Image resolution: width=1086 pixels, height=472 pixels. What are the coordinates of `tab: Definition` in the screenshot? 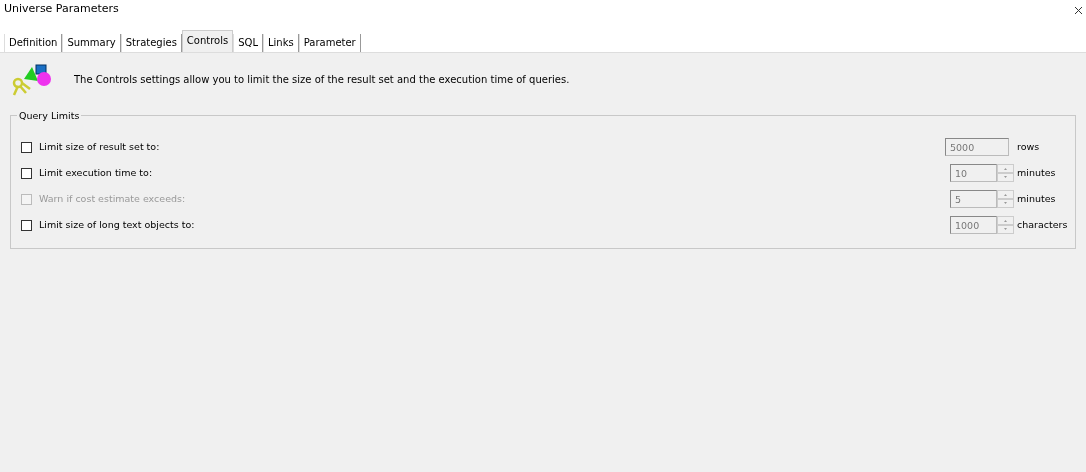 It's located at (33, 43).